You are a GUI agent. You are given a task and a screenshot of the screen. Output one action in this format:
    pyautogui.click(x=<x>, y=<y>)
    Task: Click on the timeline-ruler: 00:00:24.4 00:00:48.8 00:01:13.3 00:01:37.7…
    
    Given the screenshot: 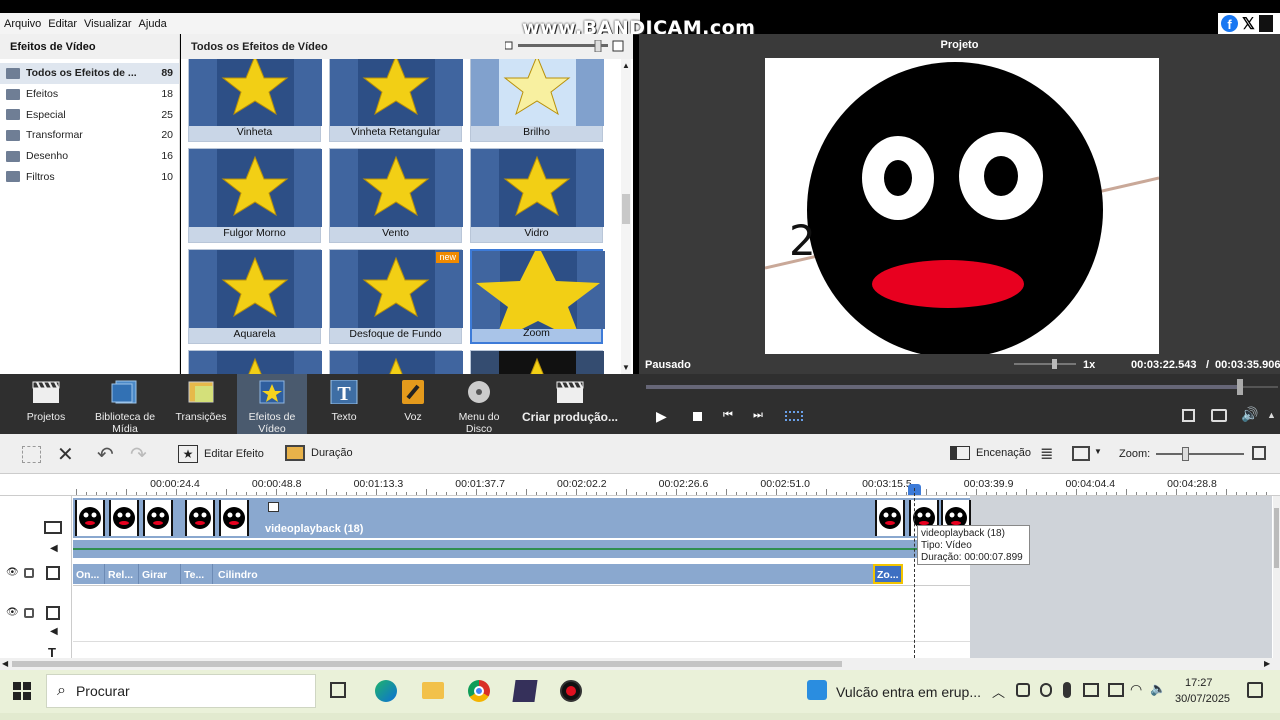 What is the action you would take?
    pyautogui.click(x=640, y=485)
    